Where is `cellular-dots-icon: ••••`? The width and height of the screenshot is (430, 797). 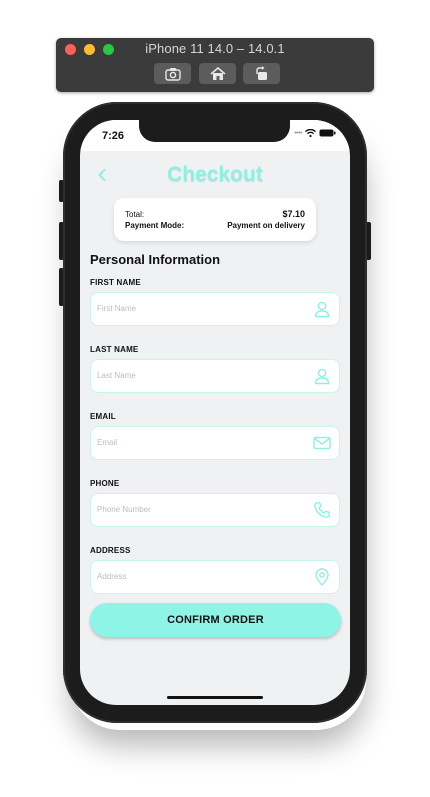
cellular-dots-icon: •••• is located at coordinates (298, 133).